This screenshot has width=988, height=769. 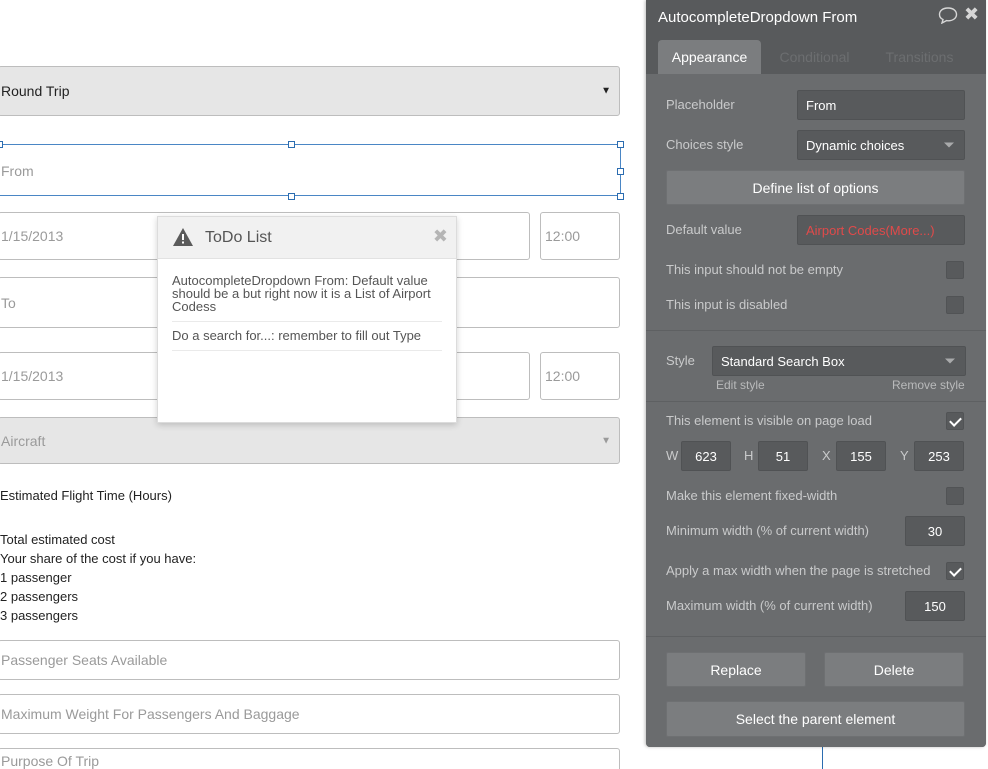 I want to click on style-label: Style, so click(x=680, y=360).